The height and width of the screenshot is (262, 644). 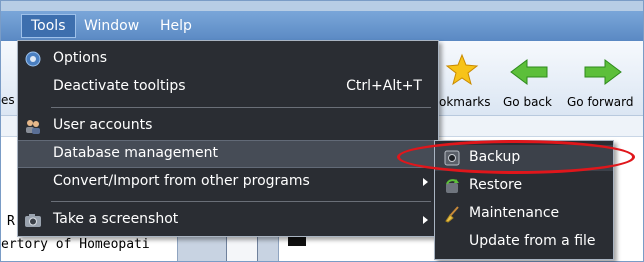 I want to click on submenu-item-update-from-file: Update from a file, so click(x=524, y=242).